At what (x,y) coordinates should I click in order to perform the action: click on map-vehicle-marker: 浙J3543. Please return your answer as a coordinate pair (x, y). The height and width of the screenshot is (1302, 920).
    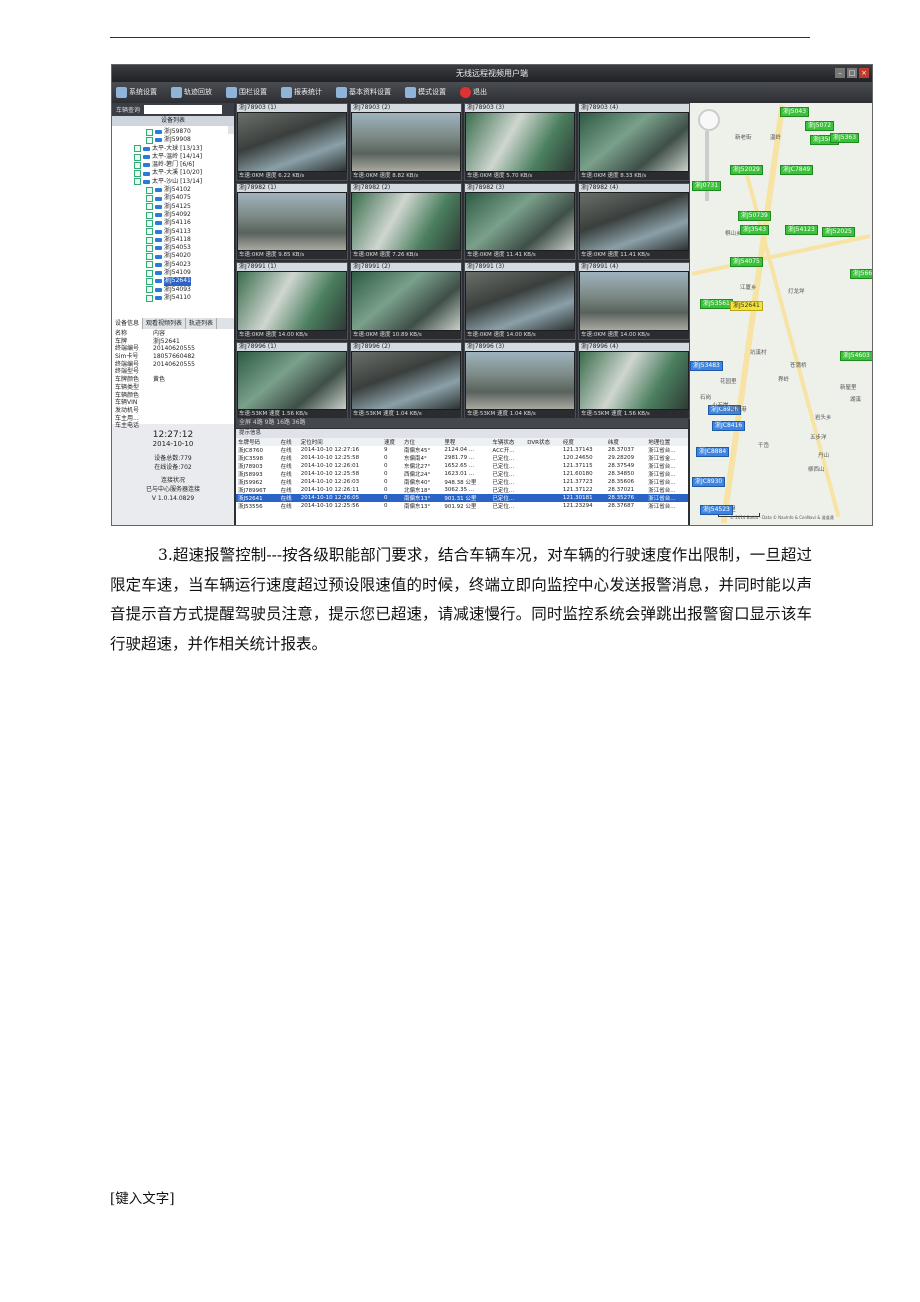
    Looking at the image, I should click on (755, 230).